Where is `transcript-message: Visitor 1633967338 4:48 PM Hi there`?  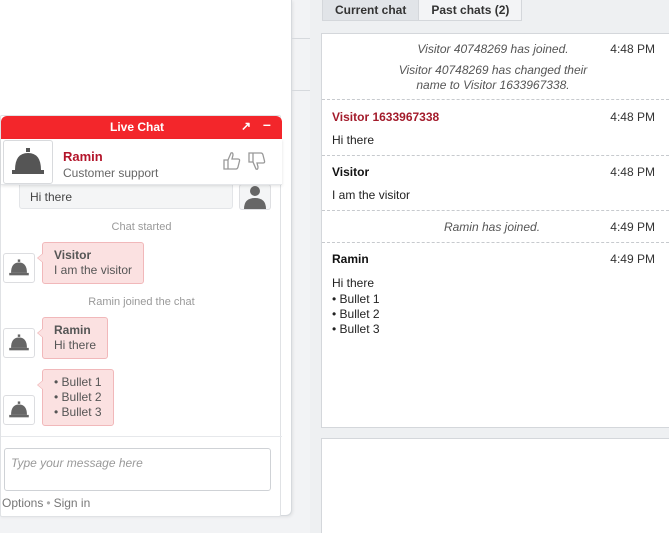 transcript-message: Visitor 1633967338 4:48 PM Hi there is located at coordinates (495, 128).